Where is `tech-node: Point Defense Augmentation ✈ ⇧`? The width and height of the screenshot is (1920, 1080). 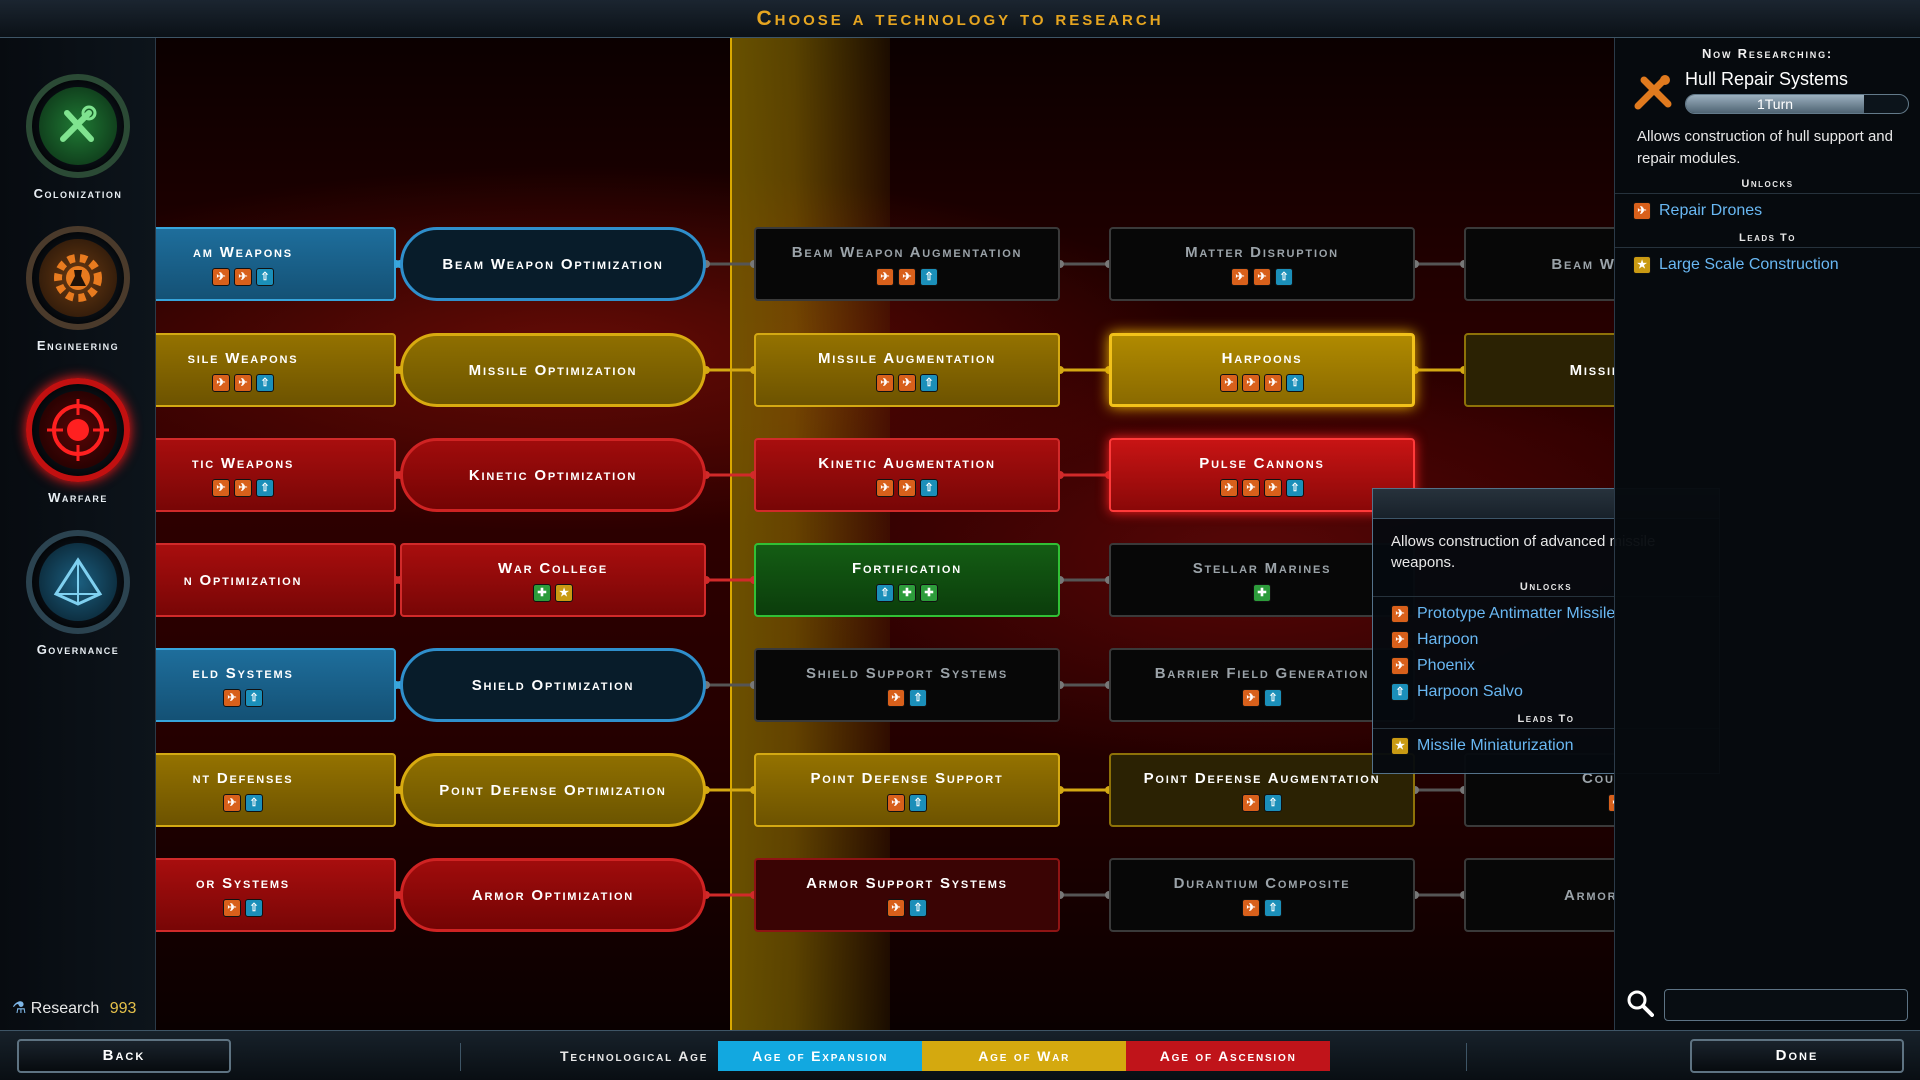
tech-node: Point Defense Augmentation ✈ ⇧ is located at coordinates (1262, 790).